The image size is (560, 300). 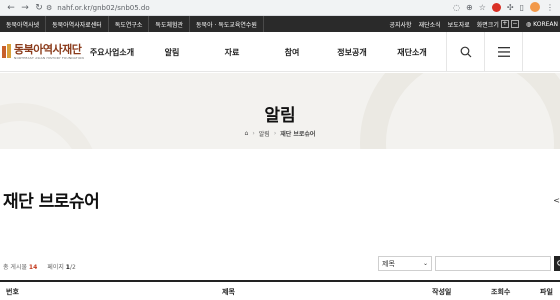 I want to click on util-link-archive: 동북아역사자료센터, so click(x=77, y=24).